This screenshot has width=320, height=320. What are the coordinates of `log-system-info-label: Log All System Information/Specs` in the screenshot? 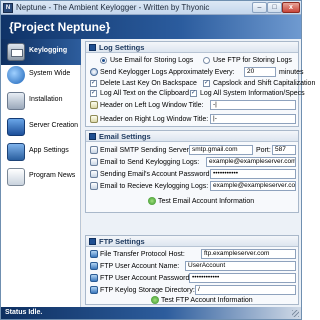 It's located at (252, 93).